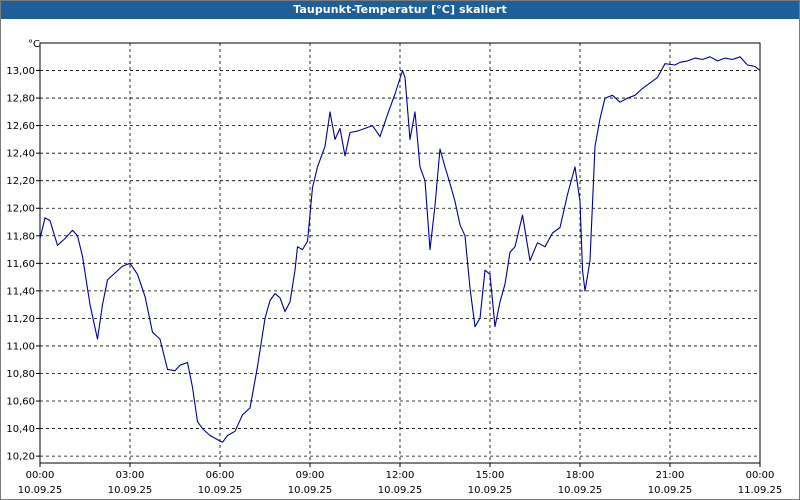 This screenshot has width=800, height=500. What do you see at coordinates (20, 126) in the screenshot?
I see `y-tick-label: 12,60` at bounding box center [20, 126].